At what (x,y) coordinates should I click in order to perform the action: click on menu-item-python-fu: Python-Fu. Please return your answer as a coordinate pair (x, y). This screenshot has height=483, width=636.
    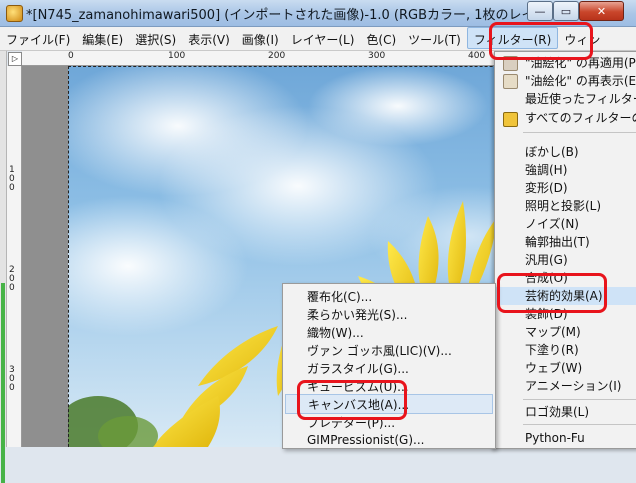
    Looking at the image, I should click on (555, 438).